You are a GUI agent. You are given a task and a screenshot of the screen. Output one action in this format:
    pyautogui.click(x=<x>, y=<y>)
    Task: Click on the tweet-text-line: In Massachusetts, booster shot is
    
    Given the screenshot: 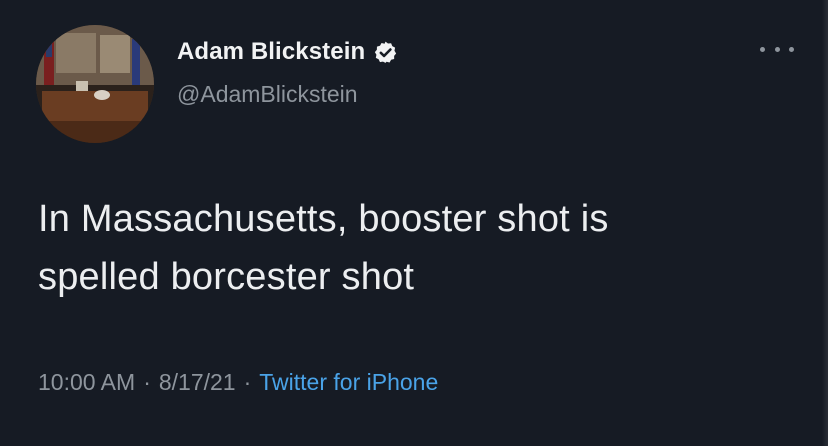 What is the action you would take?
    pyautogui.click(x=323, y=219)
    